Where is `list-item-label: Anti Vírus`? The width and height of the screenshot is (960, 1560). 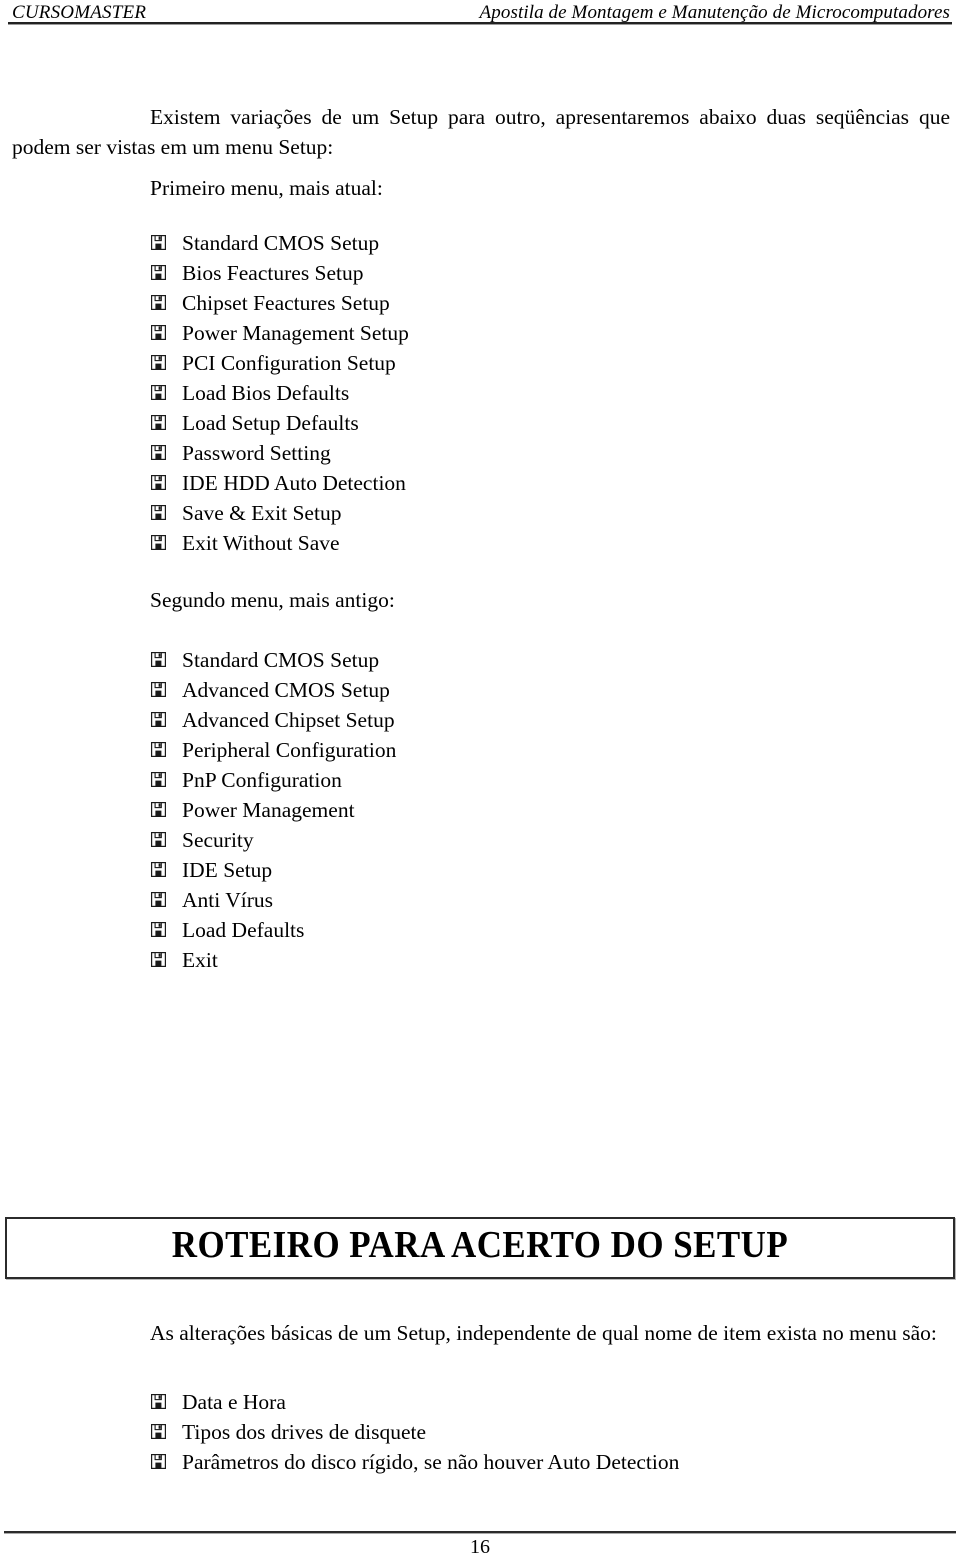
list-item-label: Anti Vírus is located at coordinates (227, 900).